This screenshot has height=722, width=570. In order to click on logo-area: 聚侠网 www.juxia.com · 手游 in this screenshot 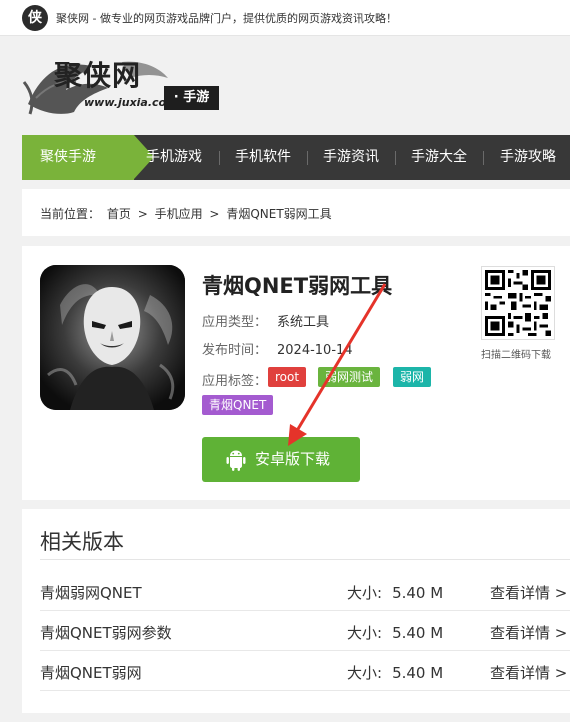, I will do `click(285, 85)`.